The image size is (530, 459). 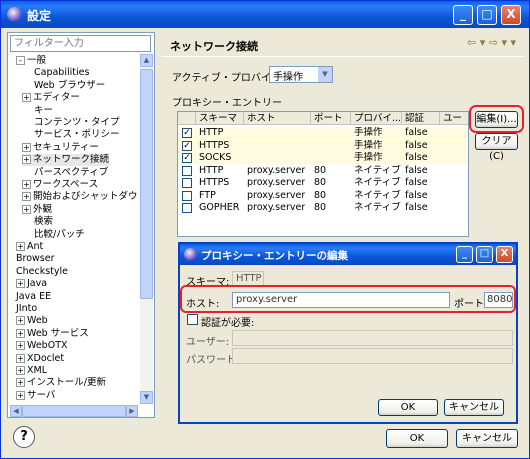 I want to click on tree-vertical-scrollbar: ▲ ▼, so click(x=146, y=229).